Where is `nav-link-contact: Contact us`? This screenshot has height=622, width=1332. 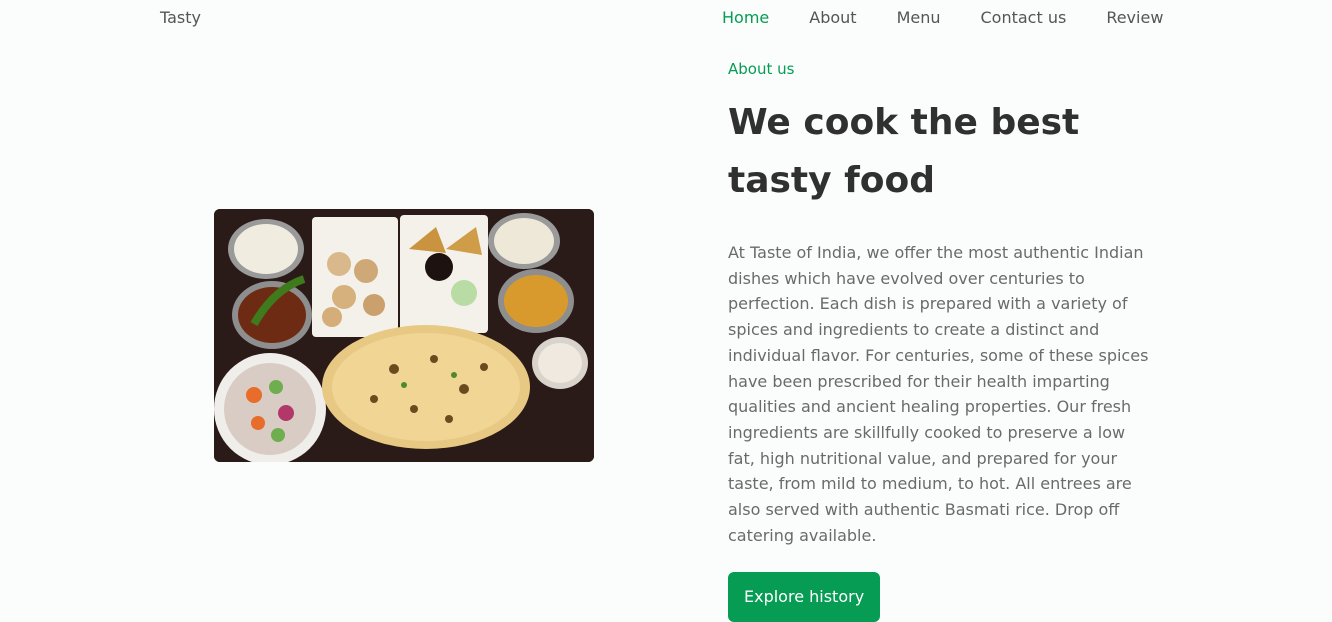 nav-link-contact: Contact us is located at coordinates (1024, 17).